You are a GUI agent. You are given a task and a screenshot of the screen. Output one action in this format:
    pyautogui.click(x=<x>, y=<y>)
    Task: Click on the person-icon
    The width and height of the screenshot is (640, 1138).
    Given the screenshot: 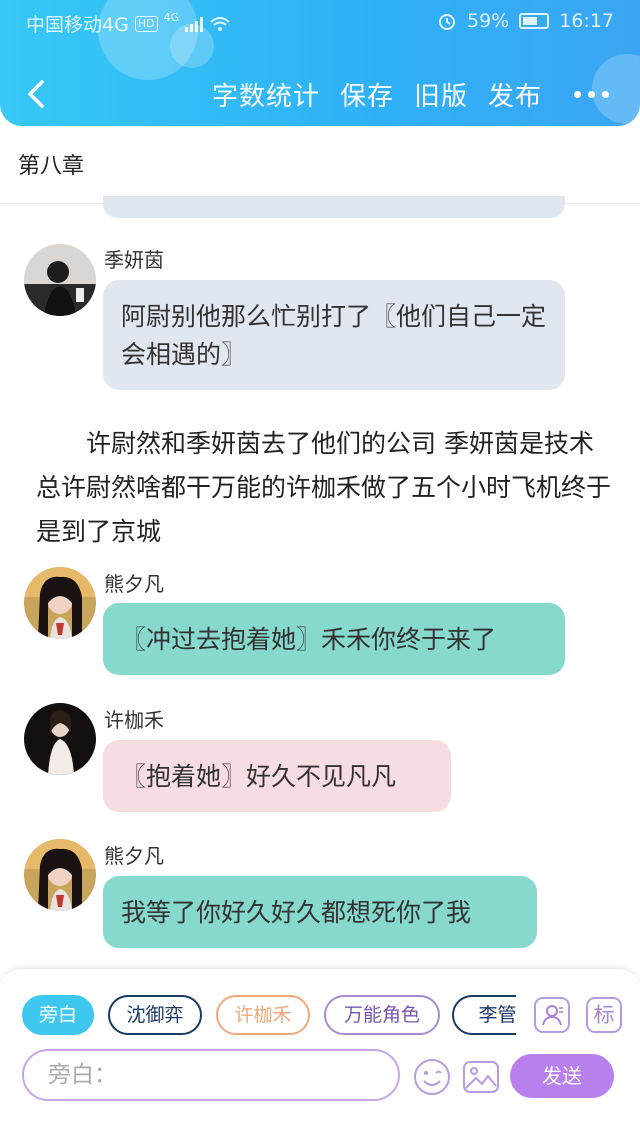 What is the action you would take?
    pyautogui.click(x=552, y=1015)
    